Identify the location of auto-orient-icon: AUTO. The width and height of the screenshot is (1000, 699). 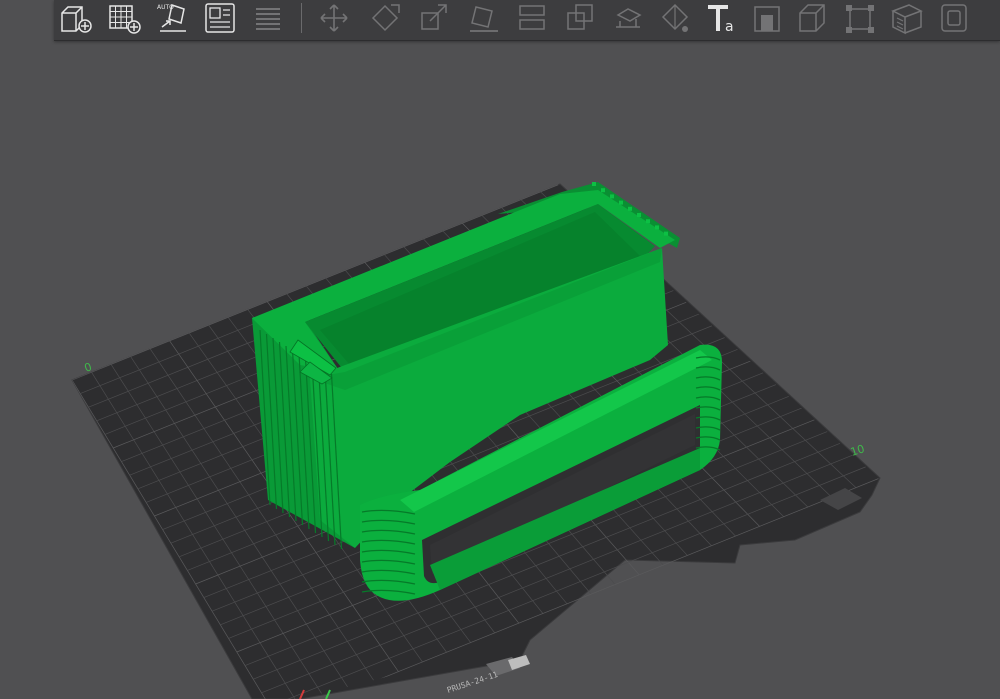
(171, 18).